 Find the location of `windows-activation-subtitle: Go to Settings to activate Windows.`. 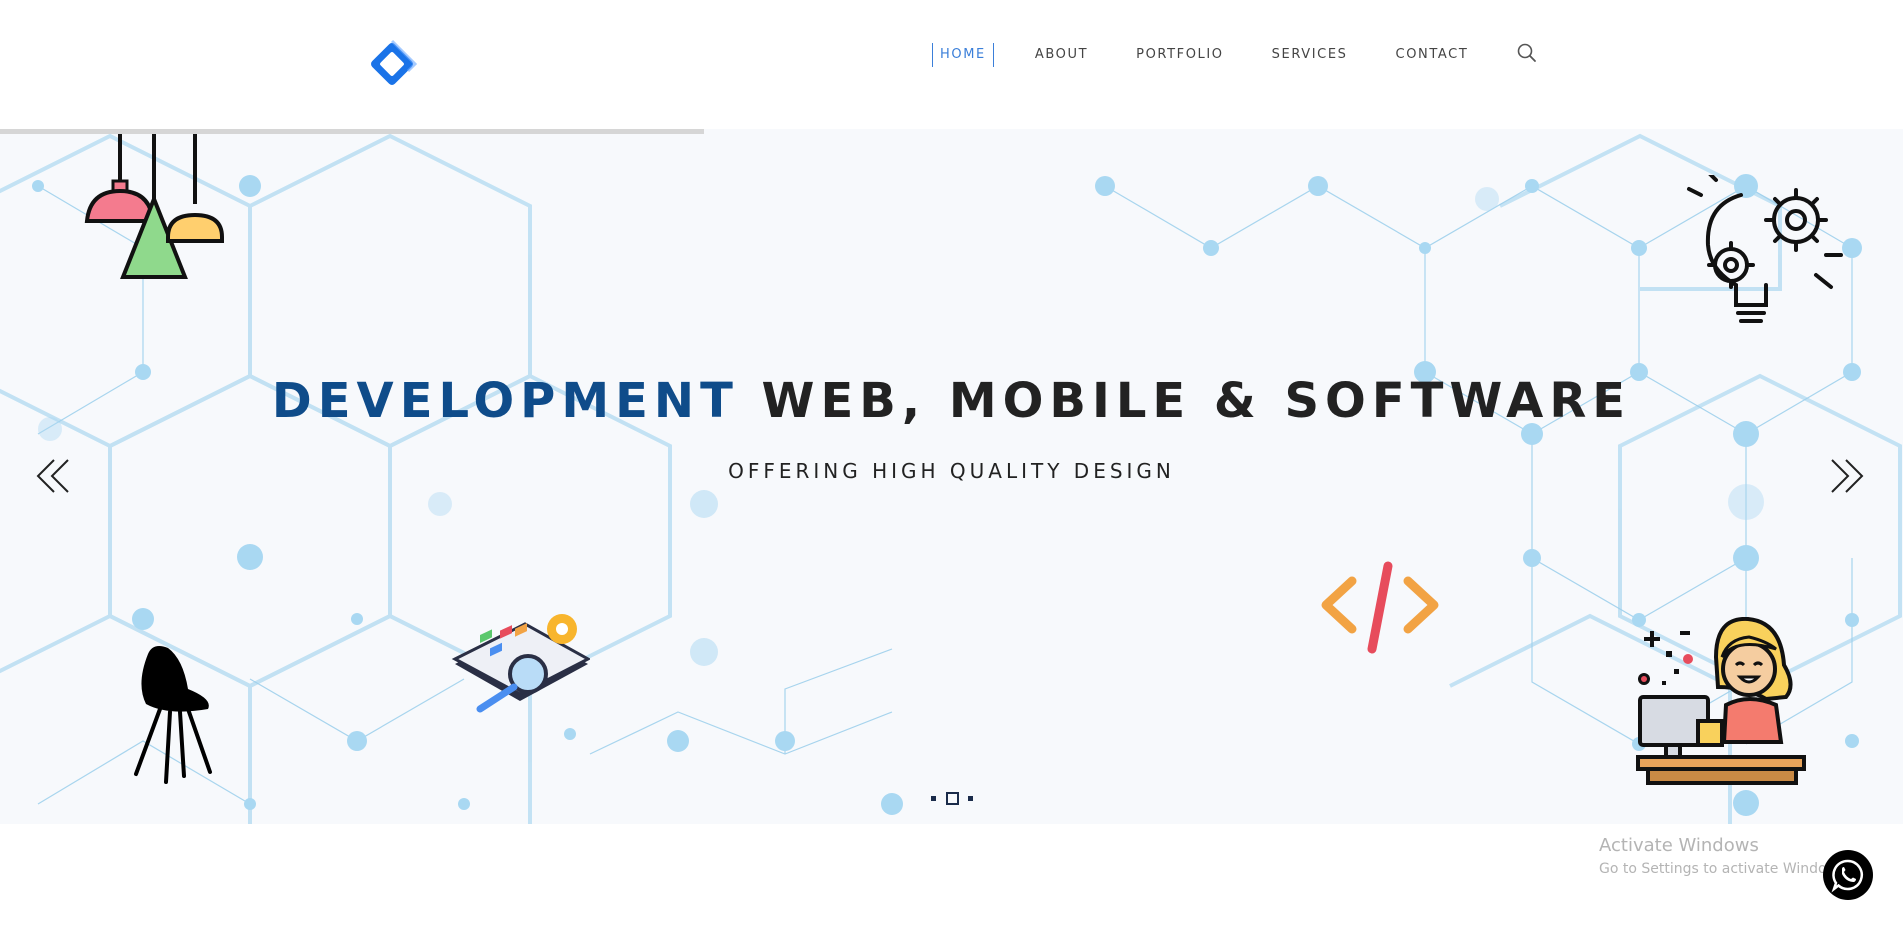

windows-activation-subtitle: Go to Settings to activate Windows. is located at coordinates (1714, 869).